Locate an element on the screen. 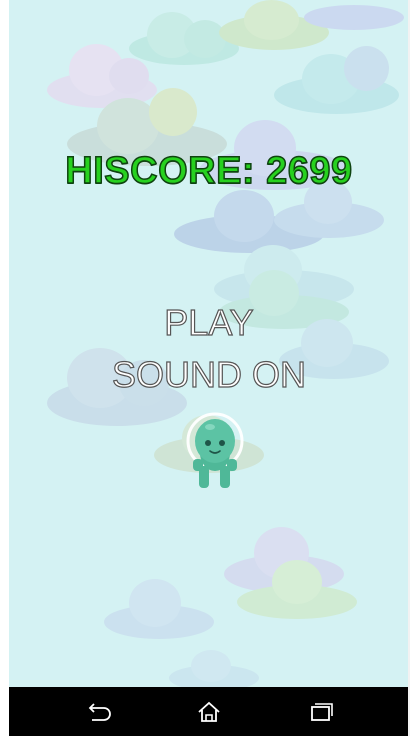  recent-apps-button is located at coordinates (321, 712).